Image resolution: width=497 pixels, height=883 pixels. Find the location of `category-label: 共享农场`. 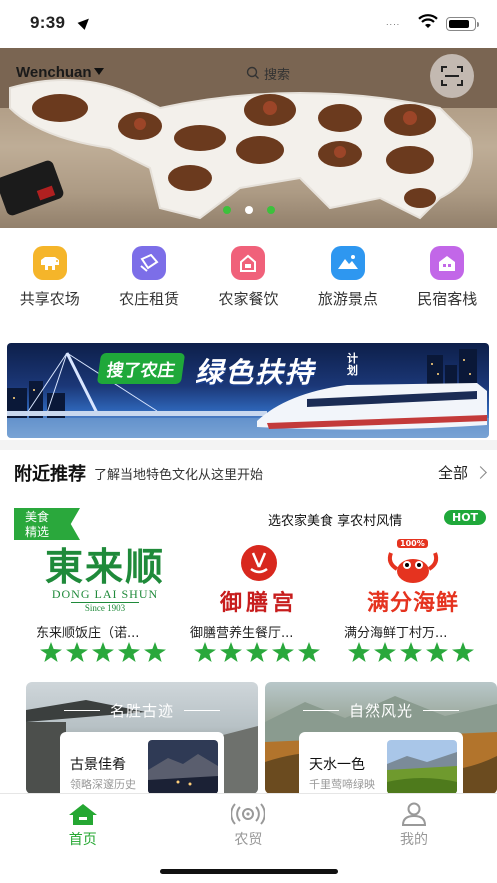

category-label: 共享农场 is located at coordinates (49, 299).